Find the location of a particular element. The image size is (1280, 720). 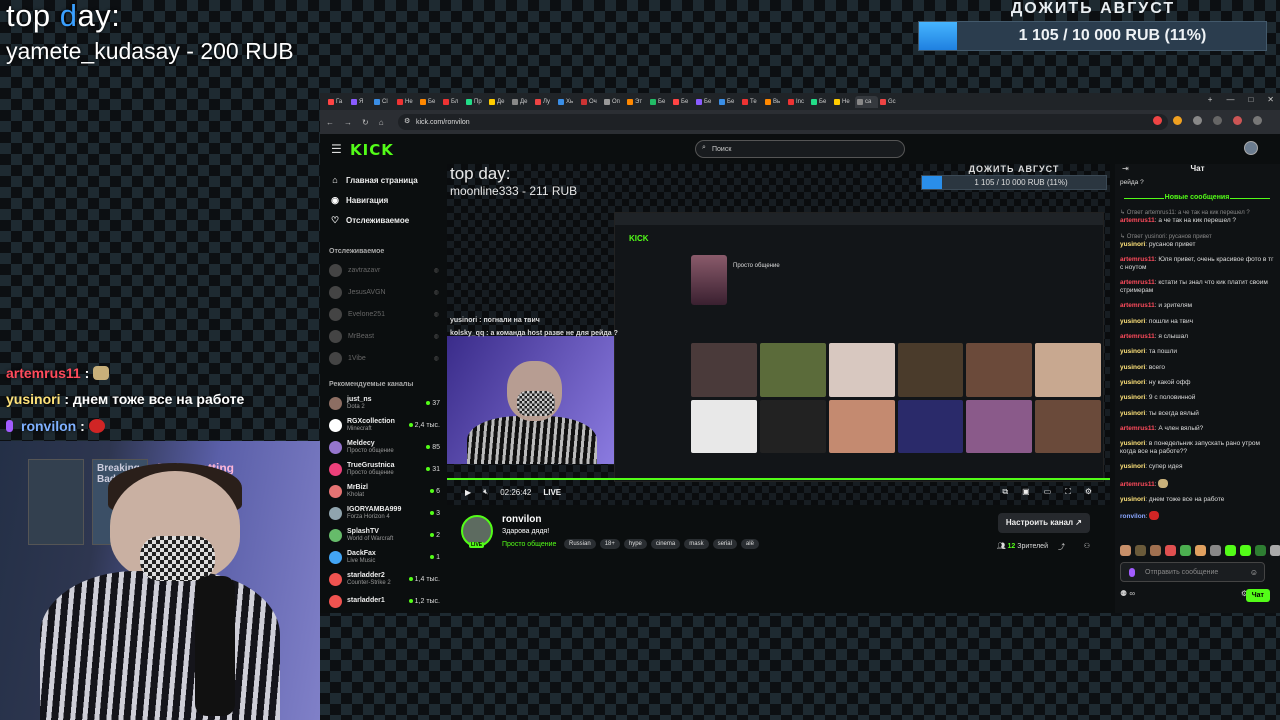

browser-tab: Оч is located at coordinates (590, 102).